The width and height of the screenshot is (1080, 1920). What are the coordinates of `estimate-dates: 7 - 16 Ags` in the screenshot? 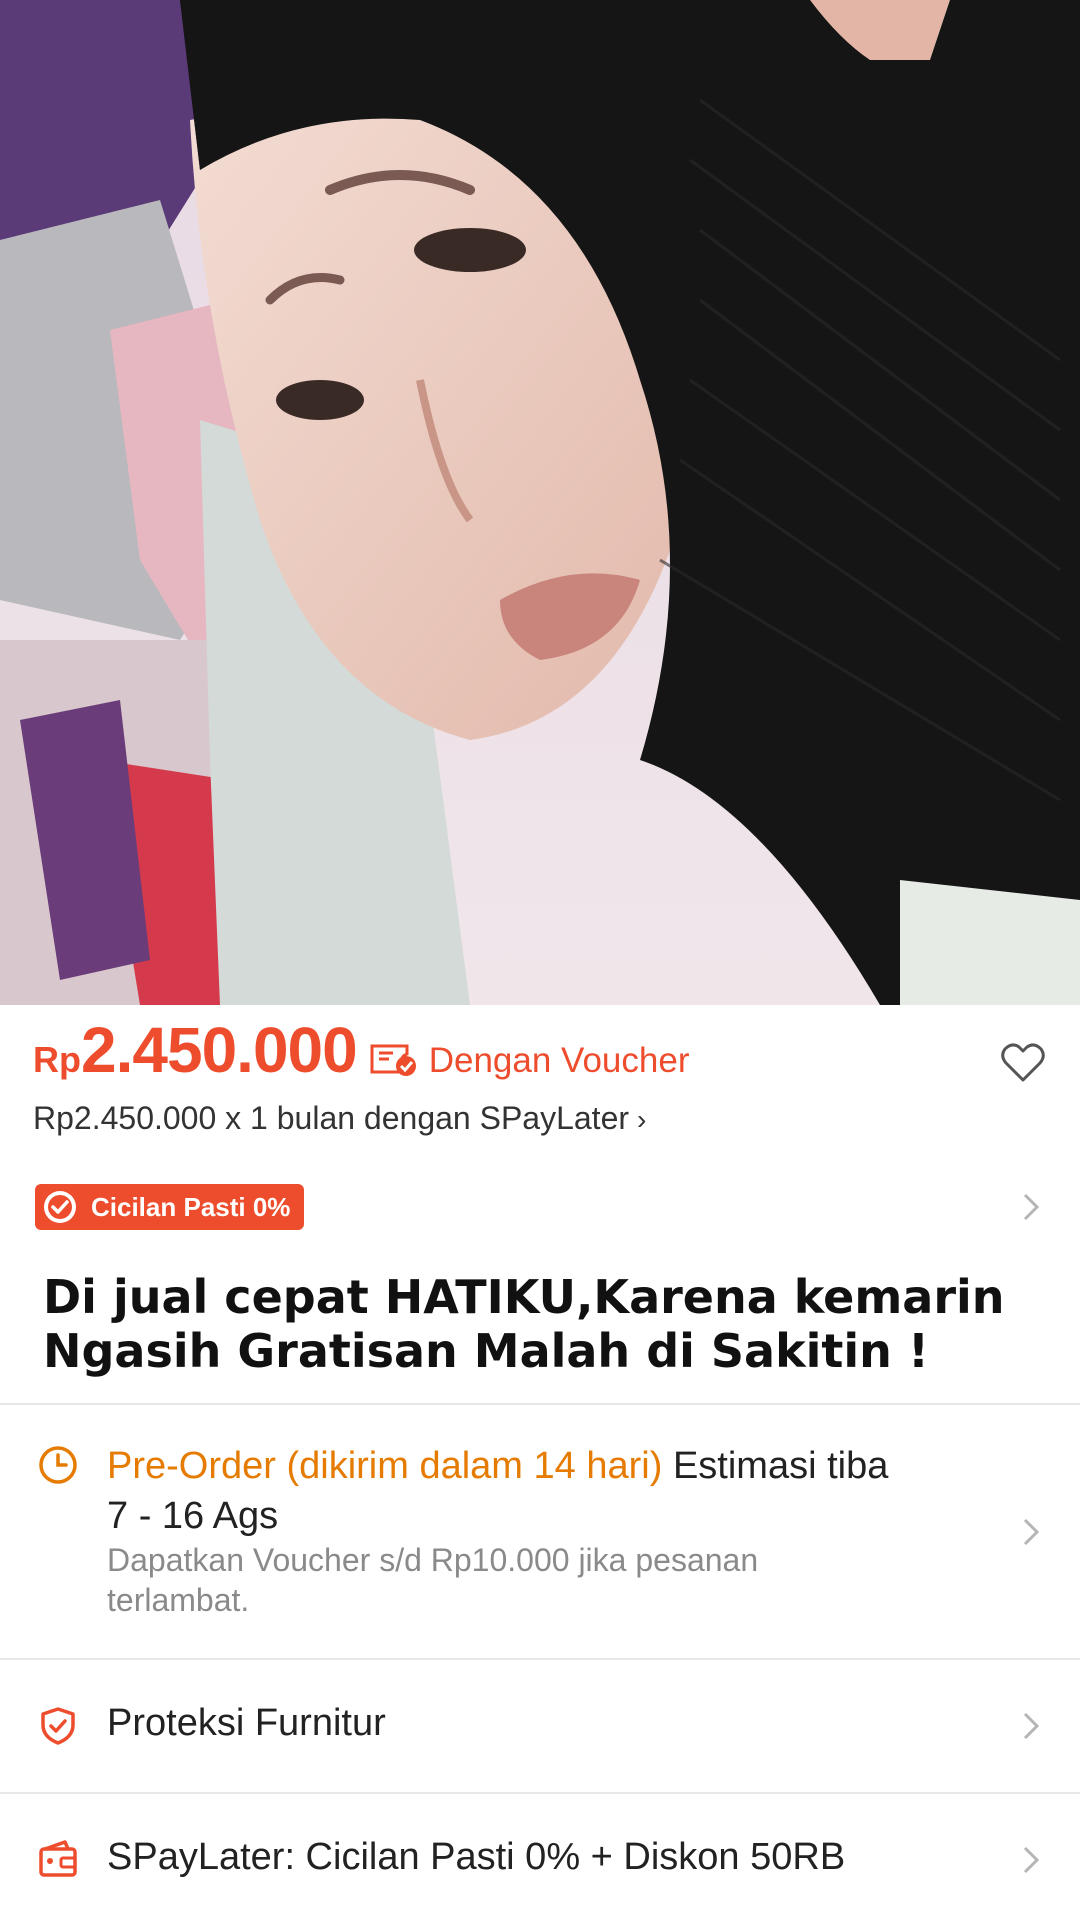 It's located at (193, 1516).